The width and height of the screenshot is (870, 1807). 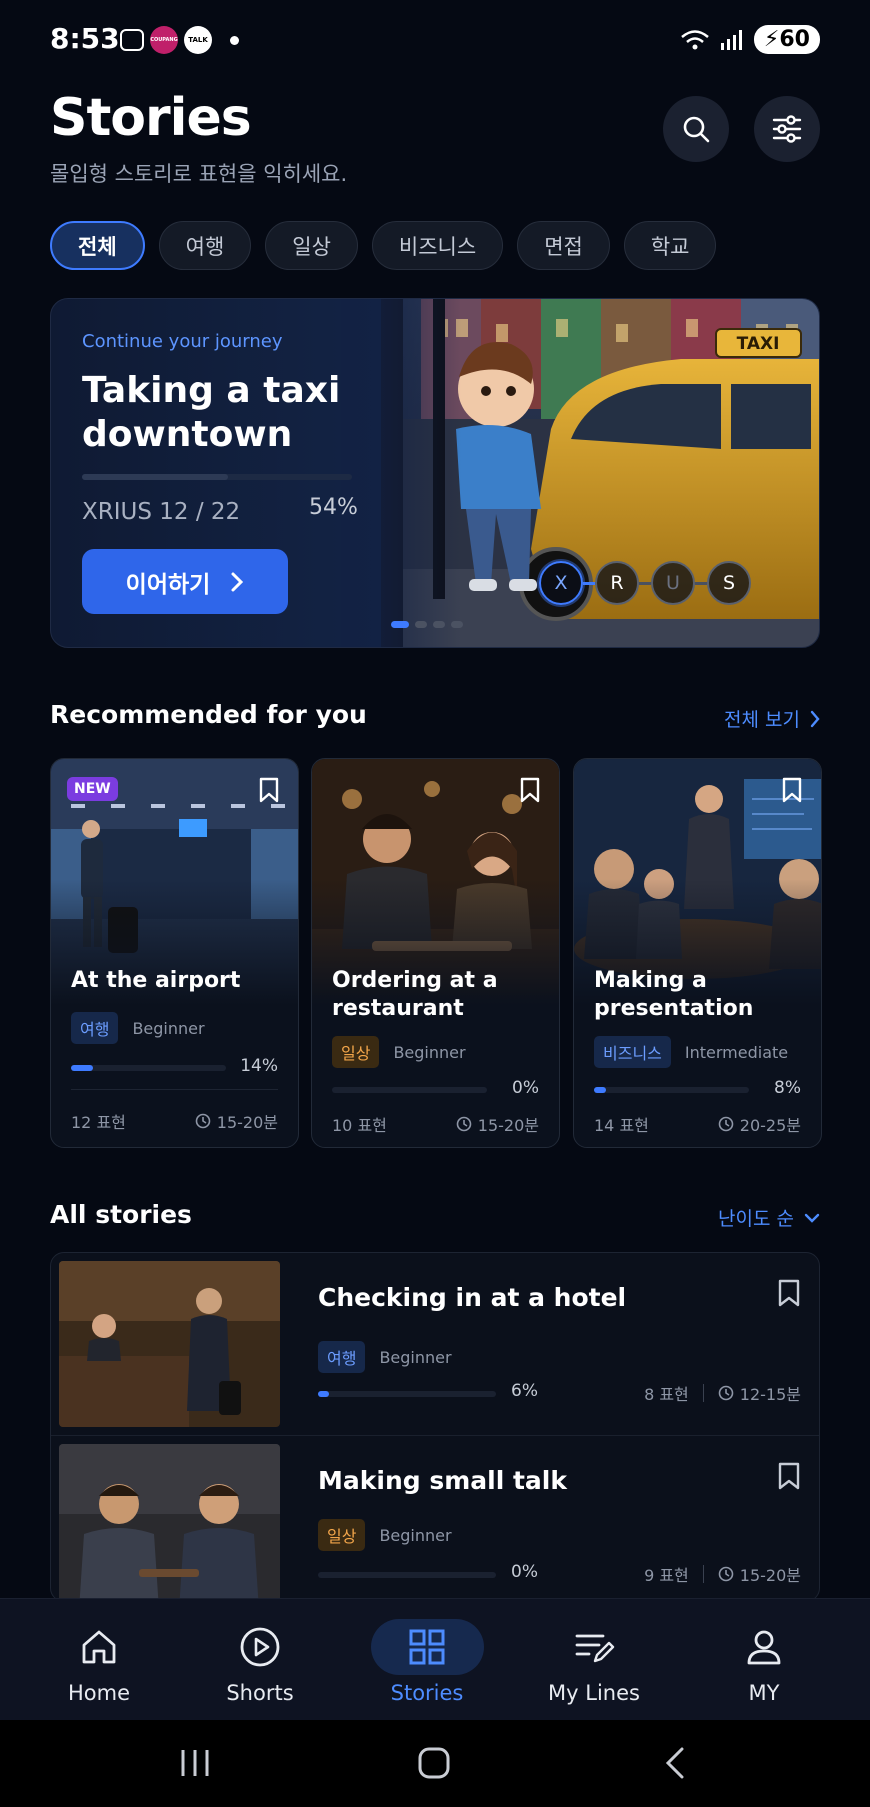 I want to click on card-progress-percent: 8%, so click(x=787, y=1088).